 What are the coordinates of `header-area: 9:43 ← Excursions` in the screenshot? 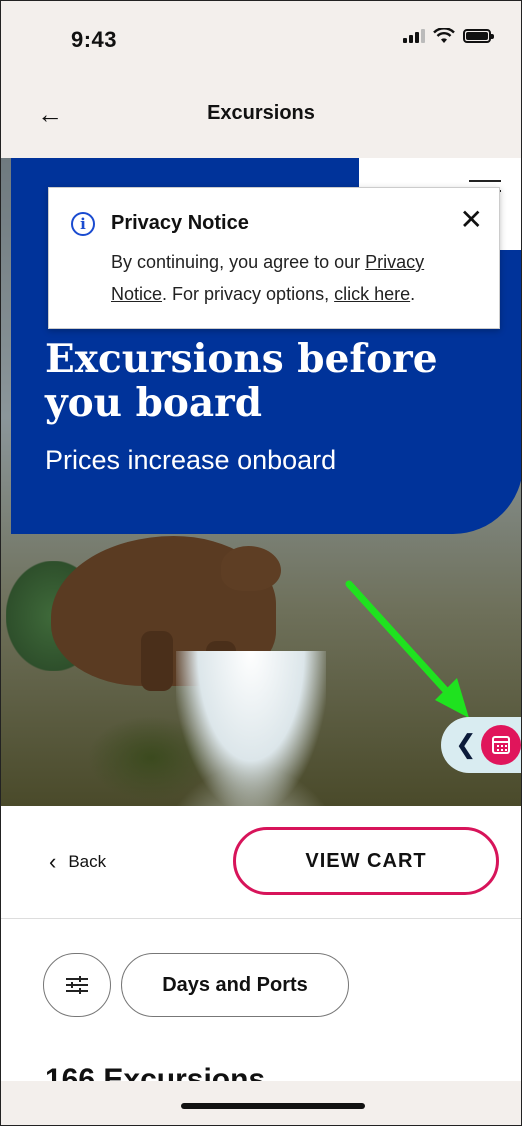 It's located at (261, 79).